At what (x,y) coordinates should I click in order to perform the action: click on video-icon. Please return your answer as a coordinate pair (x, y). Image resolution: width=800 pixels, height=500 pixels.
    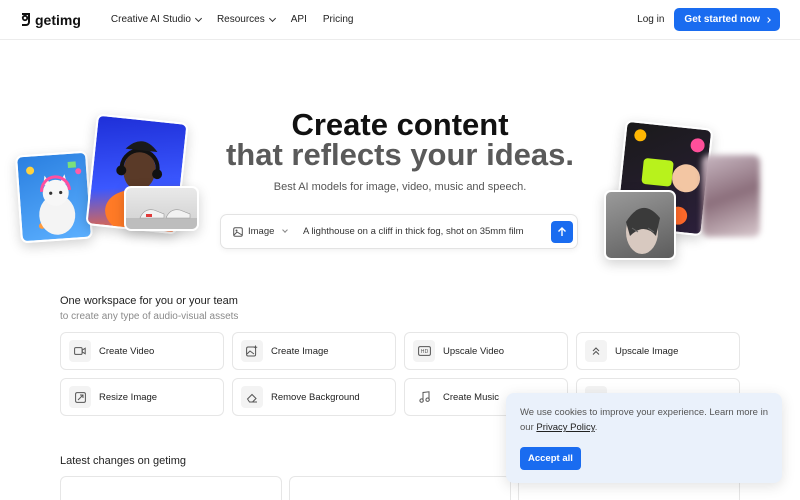
    Looking at the image, I should click on (80, 351).